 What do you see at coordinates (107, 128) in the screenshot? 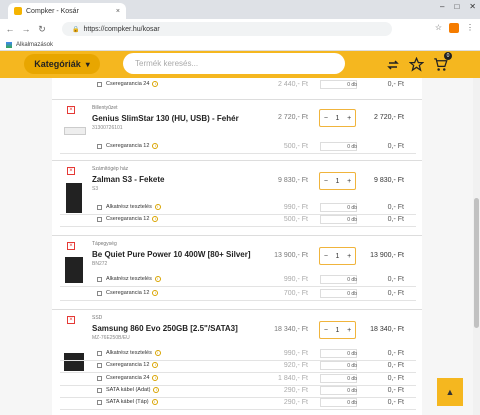
I see `product-code: 31300726101` at bounding box center [107, 128].